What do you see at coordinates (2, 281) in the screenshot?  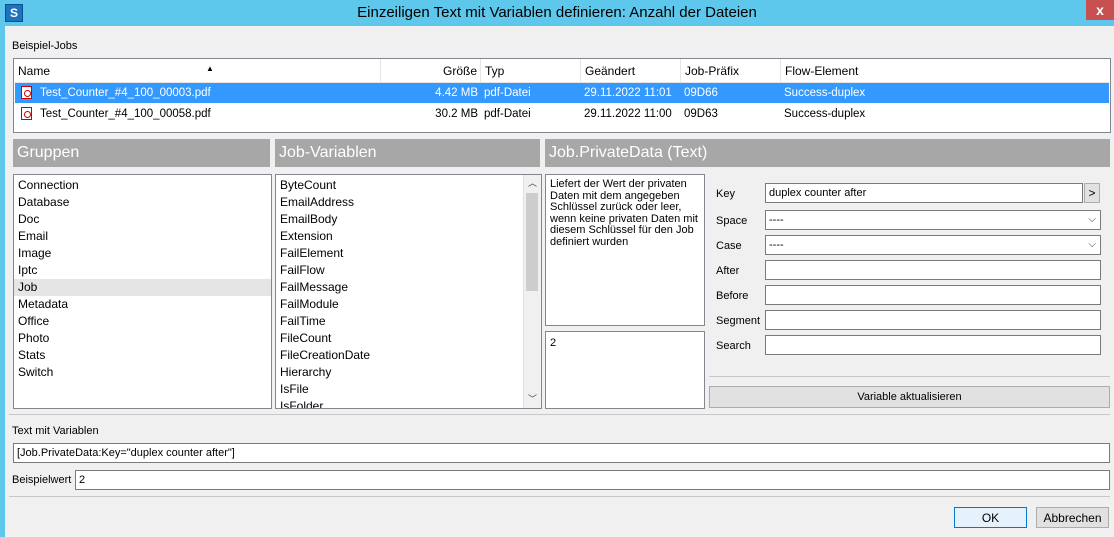 I see `window-border` at bounding box center [2, 281].